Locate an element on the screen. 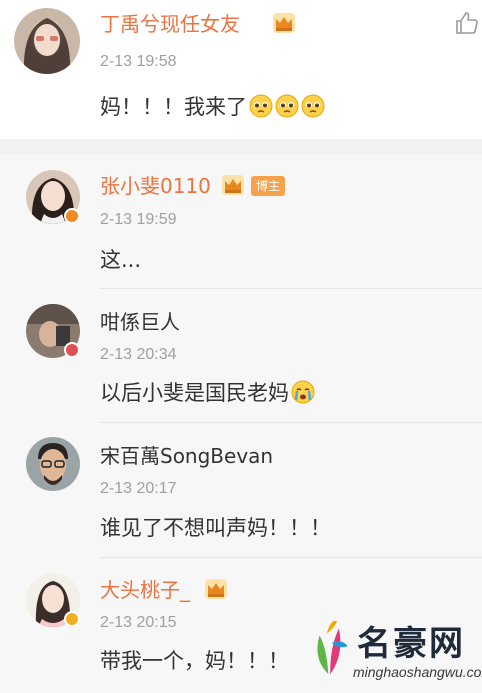 Image resolution: width=482 pixels, height=693 pixels. timestamp: 2-13 19:59 is located at coordinates (138, 219).